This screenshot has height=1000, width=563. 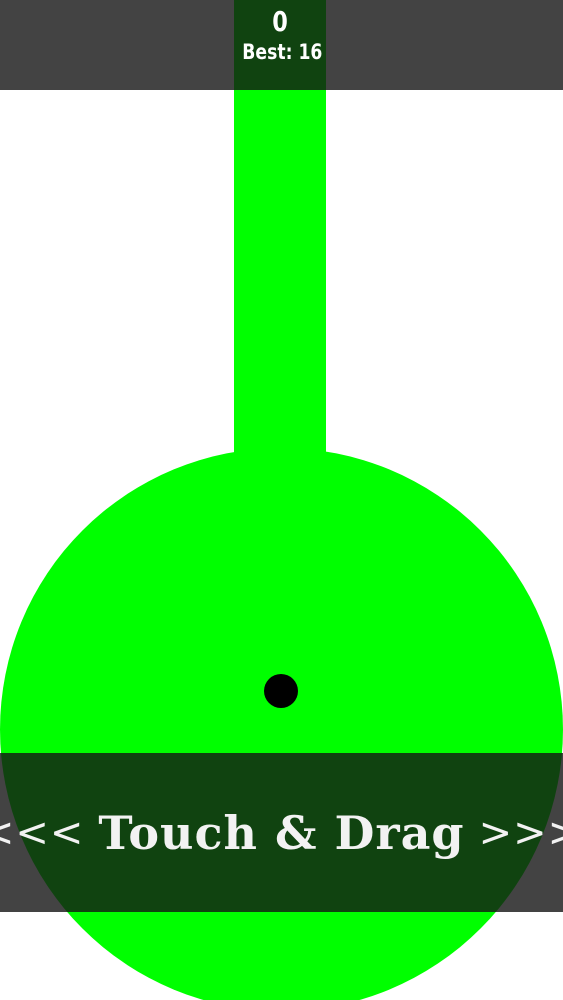 I want to click on right-arrows-icon: >>>, so click(x=520, y=832).